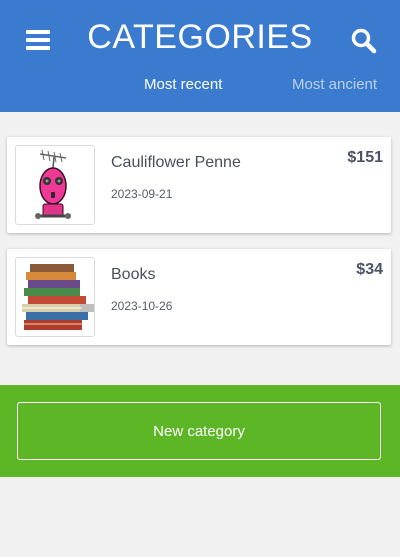  Describe the element at coordinates (55, 297) in the screenshot. I see `book-stack-icon` at that location.